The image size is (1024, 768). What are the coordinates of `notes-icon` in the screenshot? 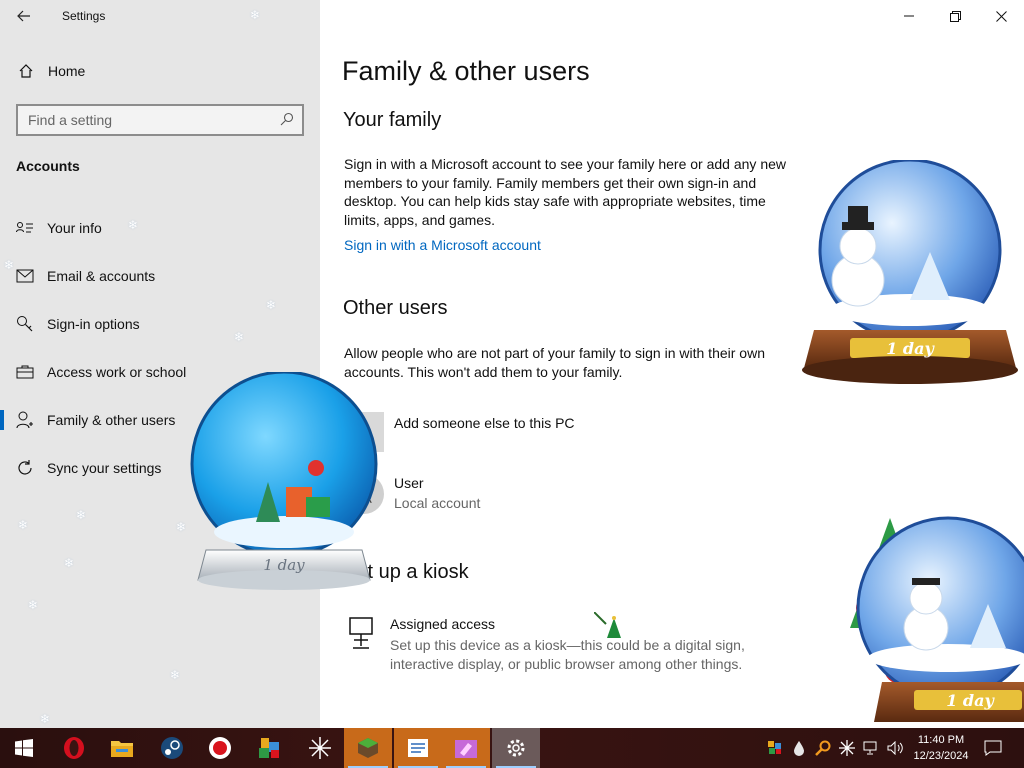 It's located at (418, 748).